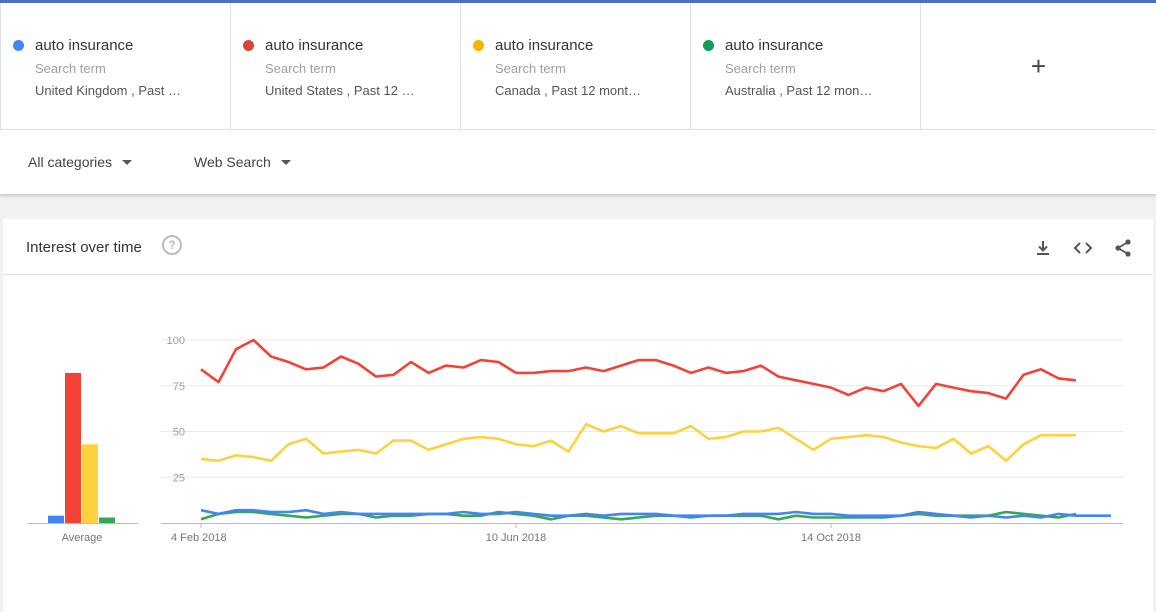 This screenshot has height=612, width=1156. What do you see at coordinates (232, 162) in the screenshot?
I see `search-type-label: Web Search` at bounding box center [232, 162].